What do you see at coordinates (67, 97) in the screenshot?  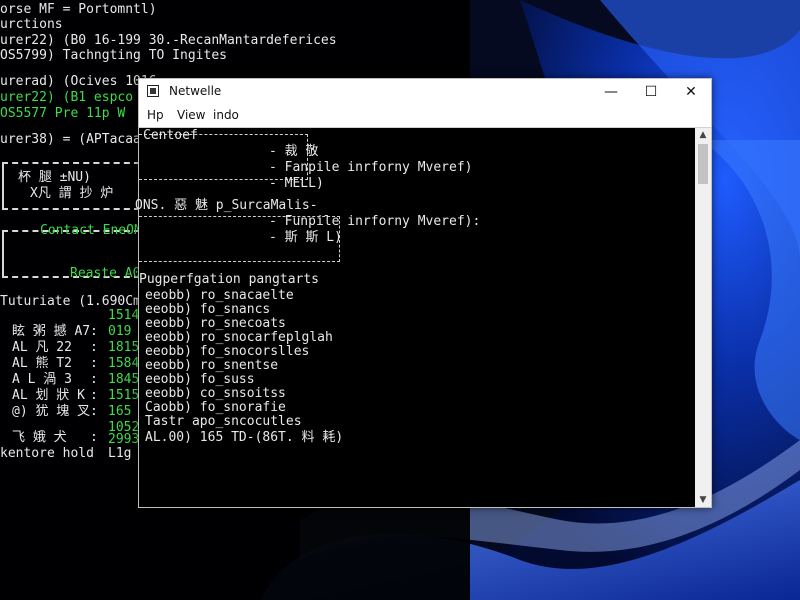 I see `terminal-line: urer22) (B1 espco` at bounding box center [67, 97].